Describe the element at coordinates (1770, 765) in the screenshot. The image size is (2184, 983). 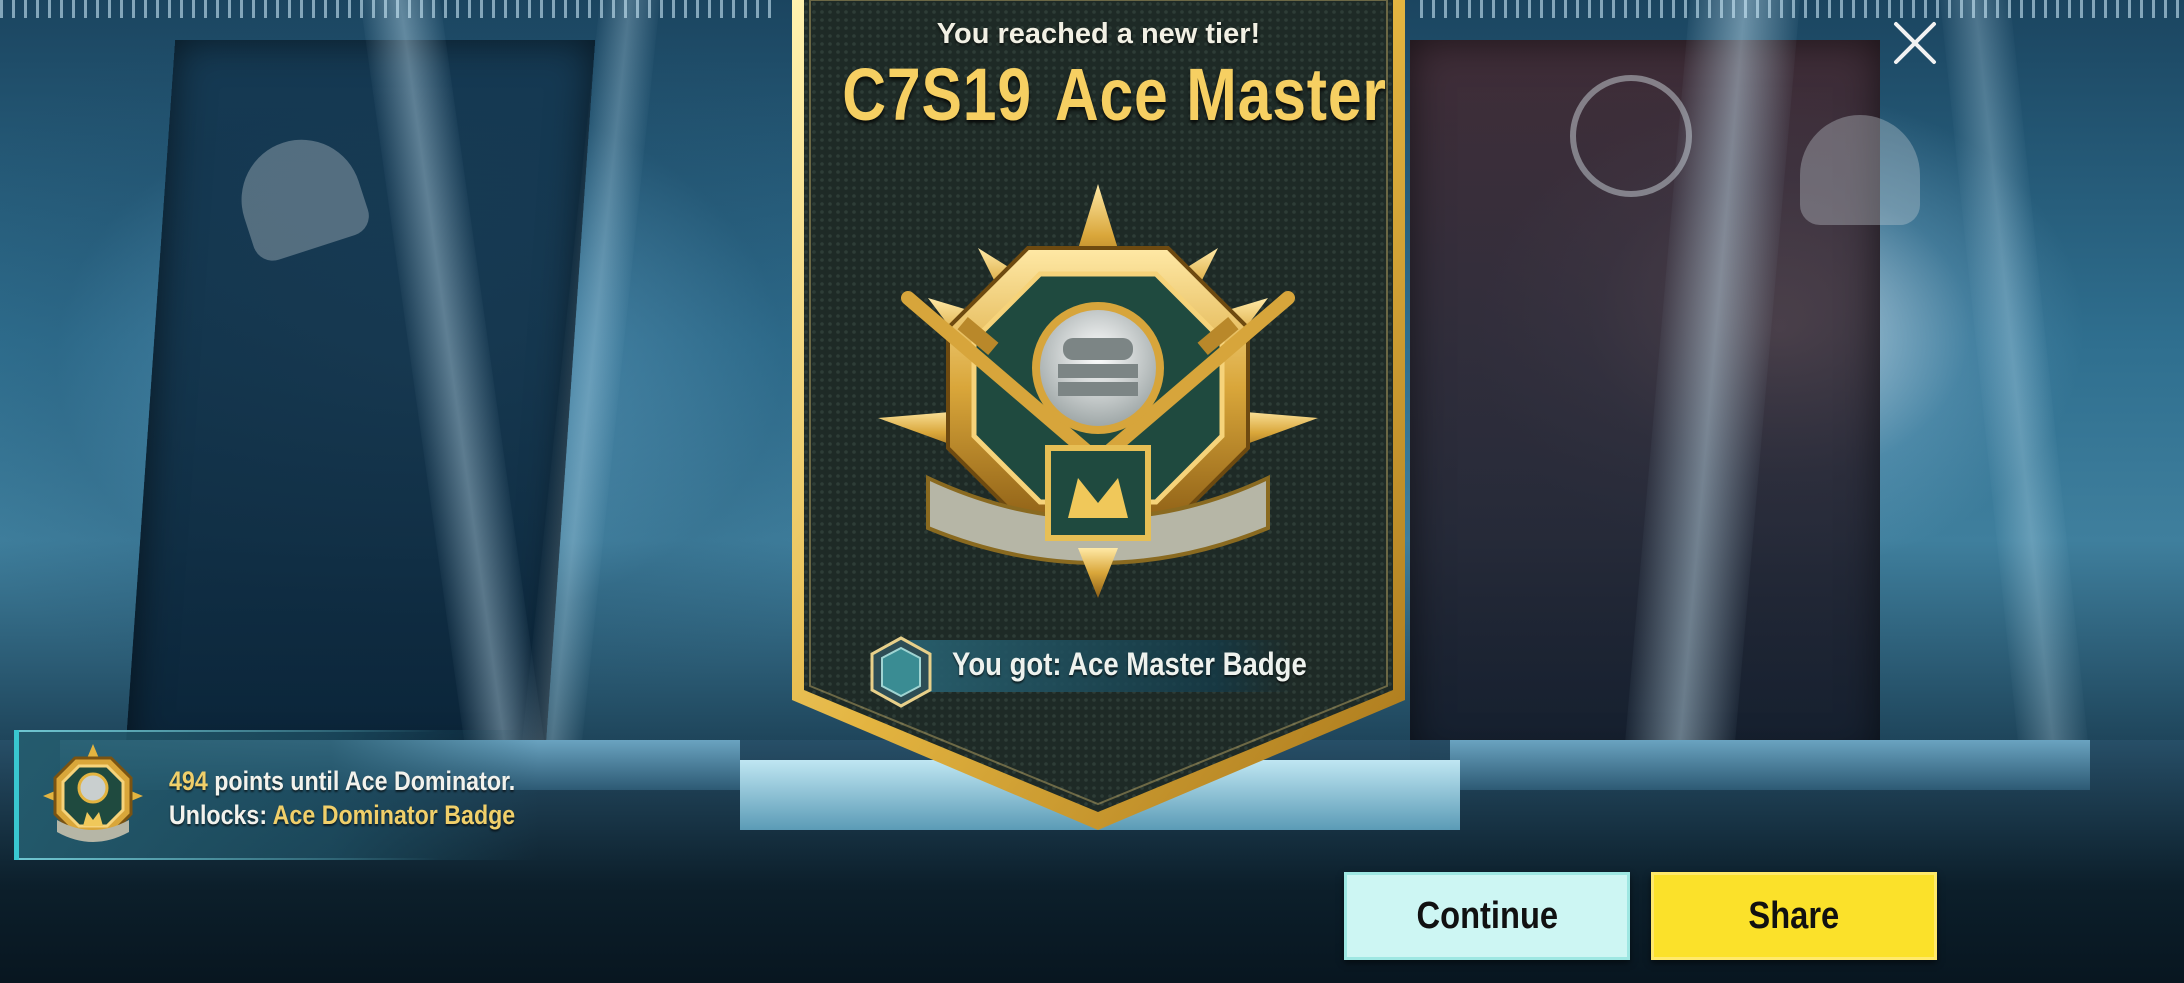
I see `platform` at that location.